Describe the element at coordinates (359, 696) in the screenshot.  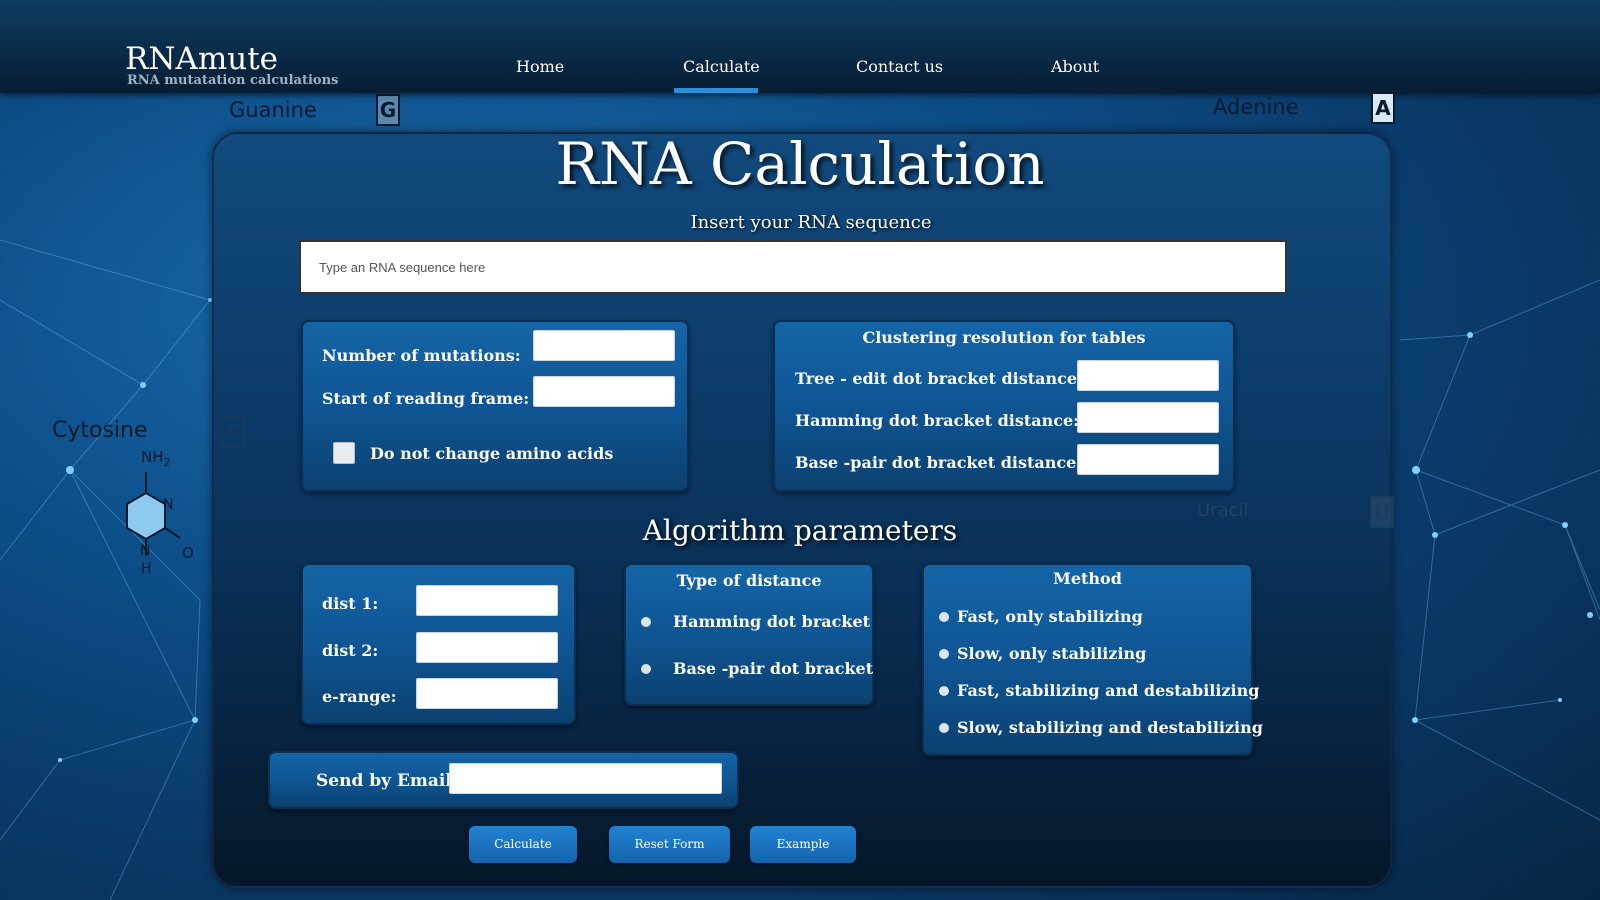
I see `erange-label: e-range:` at that location.